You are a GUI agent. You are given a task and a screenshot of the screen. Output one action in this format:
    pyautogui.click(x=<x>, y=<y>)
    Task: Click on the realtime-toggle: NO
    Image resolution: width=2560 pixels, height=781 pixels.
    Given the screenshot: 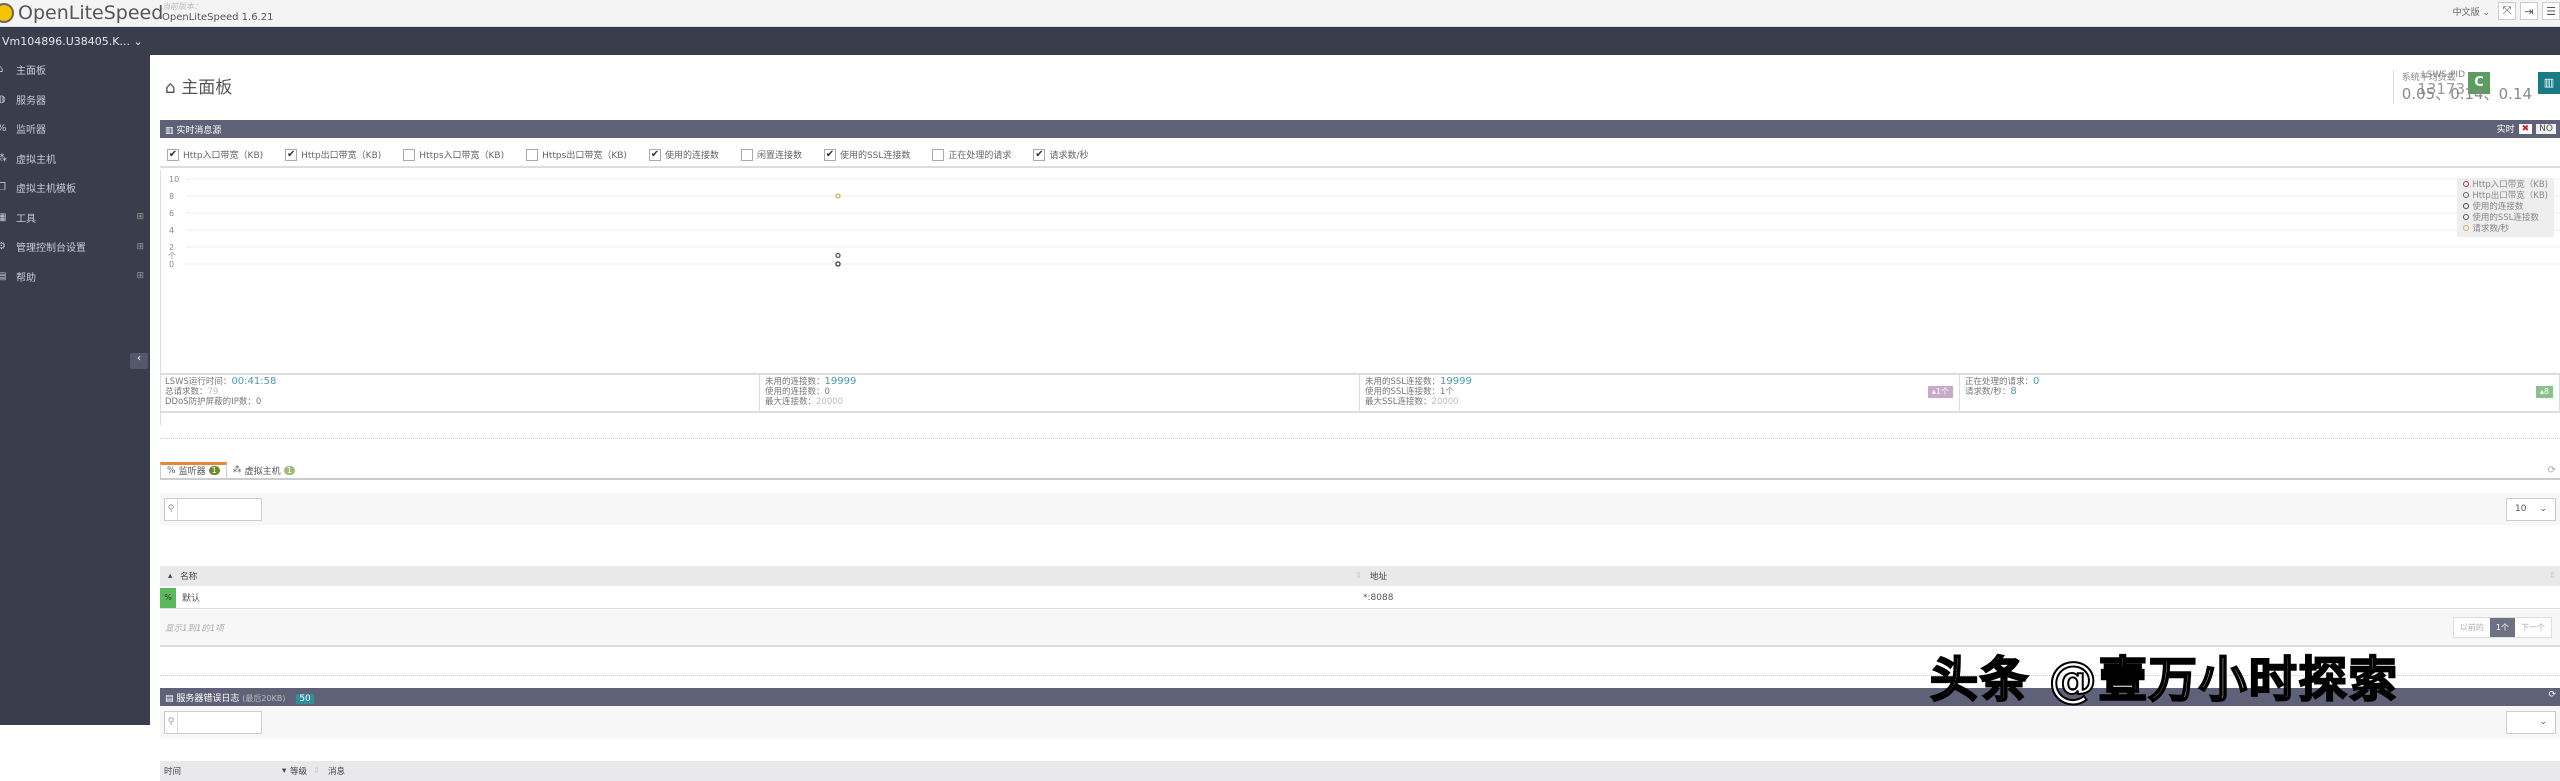 What is the action you would take?
    pyautogui.click(x=2546, y=128)
    